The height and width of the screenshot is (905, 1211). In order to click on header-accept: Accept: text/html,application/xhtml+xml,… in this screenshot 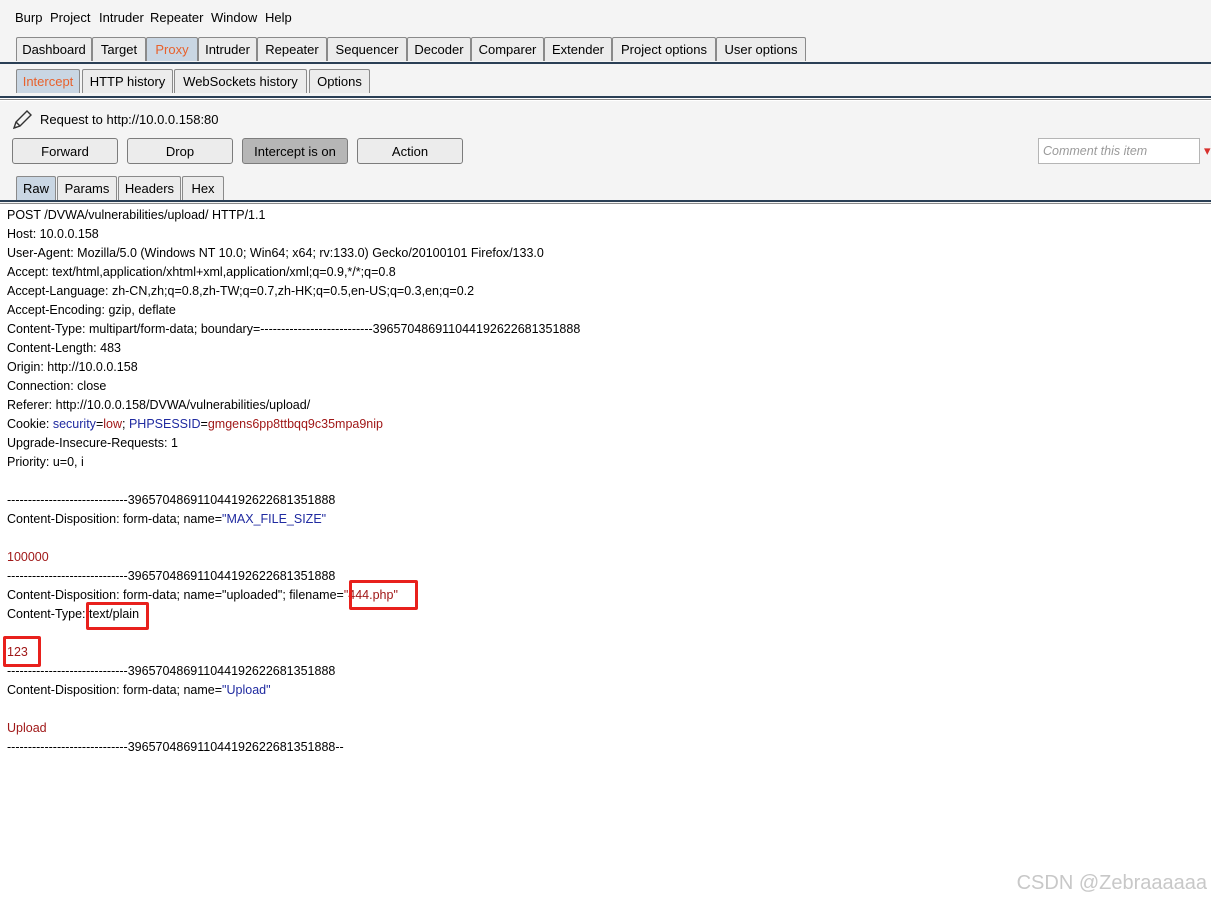, I will do `click(201, 272)`.